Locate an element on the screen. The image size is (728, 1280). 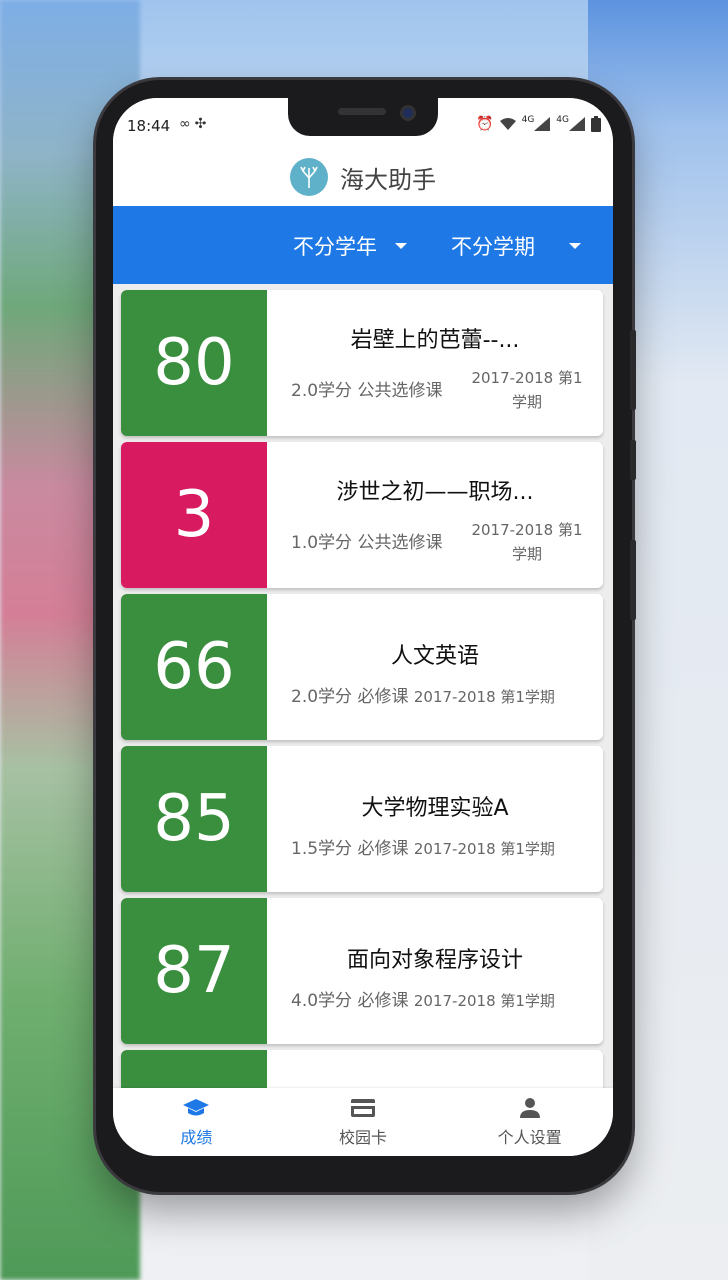
network-type-1: 4G is located at coordinates (528, 120).